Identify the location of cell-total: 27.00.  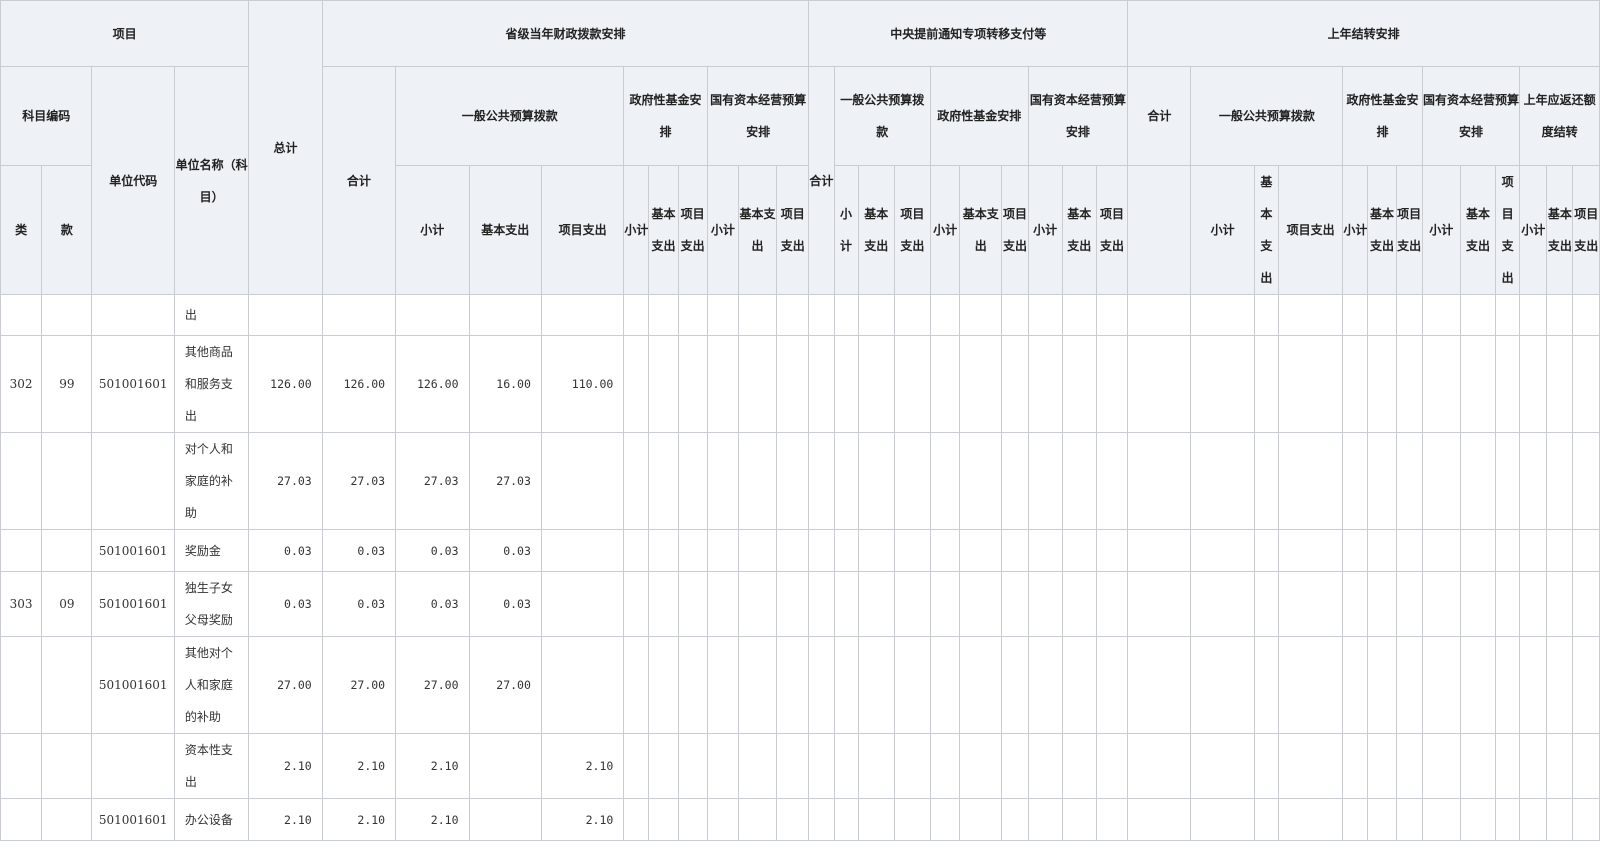
(285, 685).